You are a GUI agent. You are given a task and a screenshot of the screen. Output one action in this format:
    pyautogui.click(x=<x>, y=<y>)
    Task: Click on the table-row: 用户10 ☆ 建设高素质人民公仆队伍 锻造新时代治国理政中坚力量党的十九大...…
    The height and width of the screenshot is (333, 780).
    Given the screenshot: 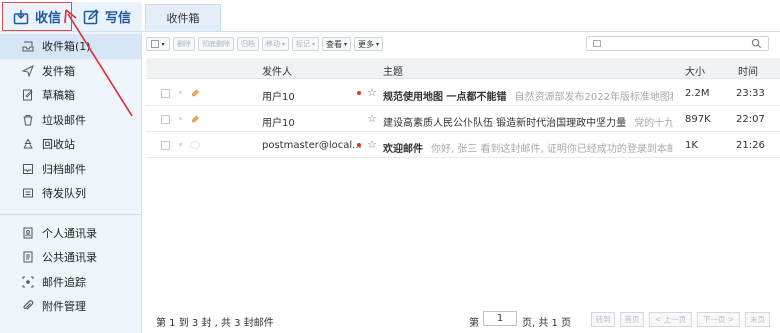 What is the action you would take?
    pyautogui.click(x=463, y=119)
    